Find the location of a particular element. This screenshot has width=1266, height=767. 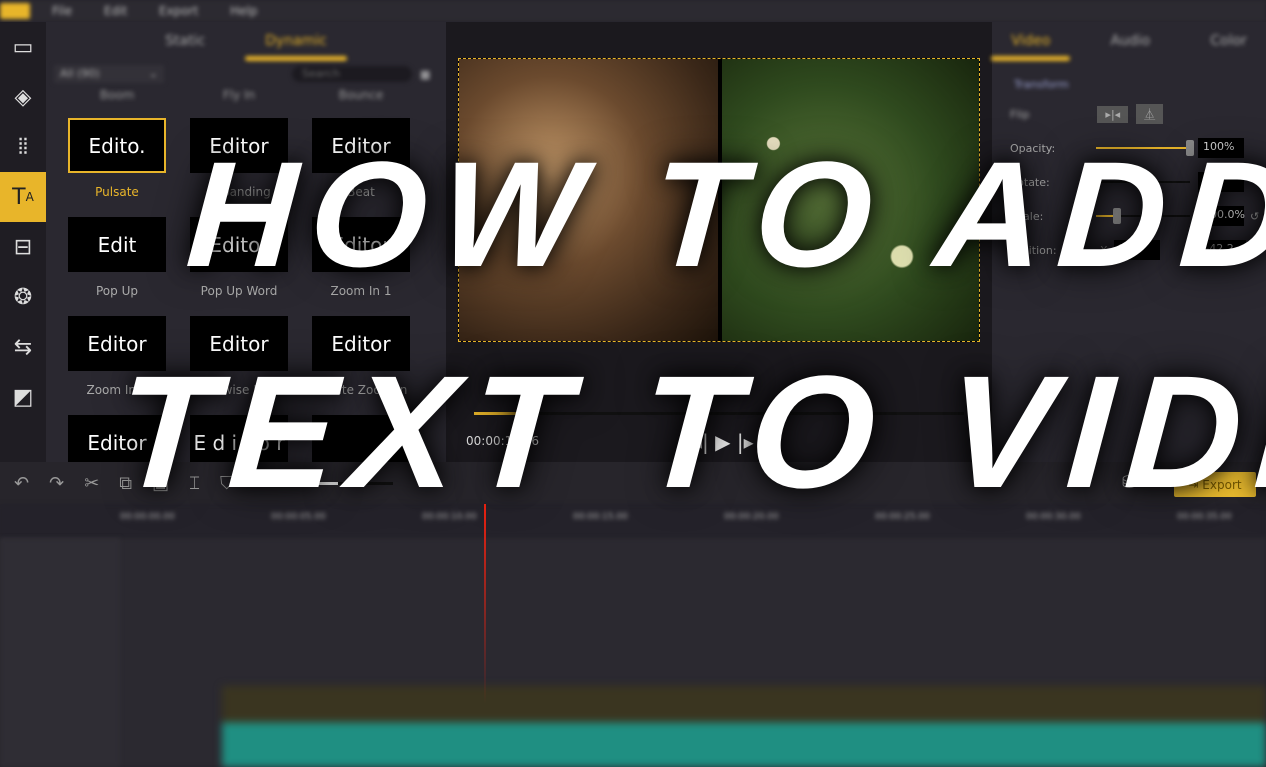

effect-label: Beat is located at coordinates (361, 192).